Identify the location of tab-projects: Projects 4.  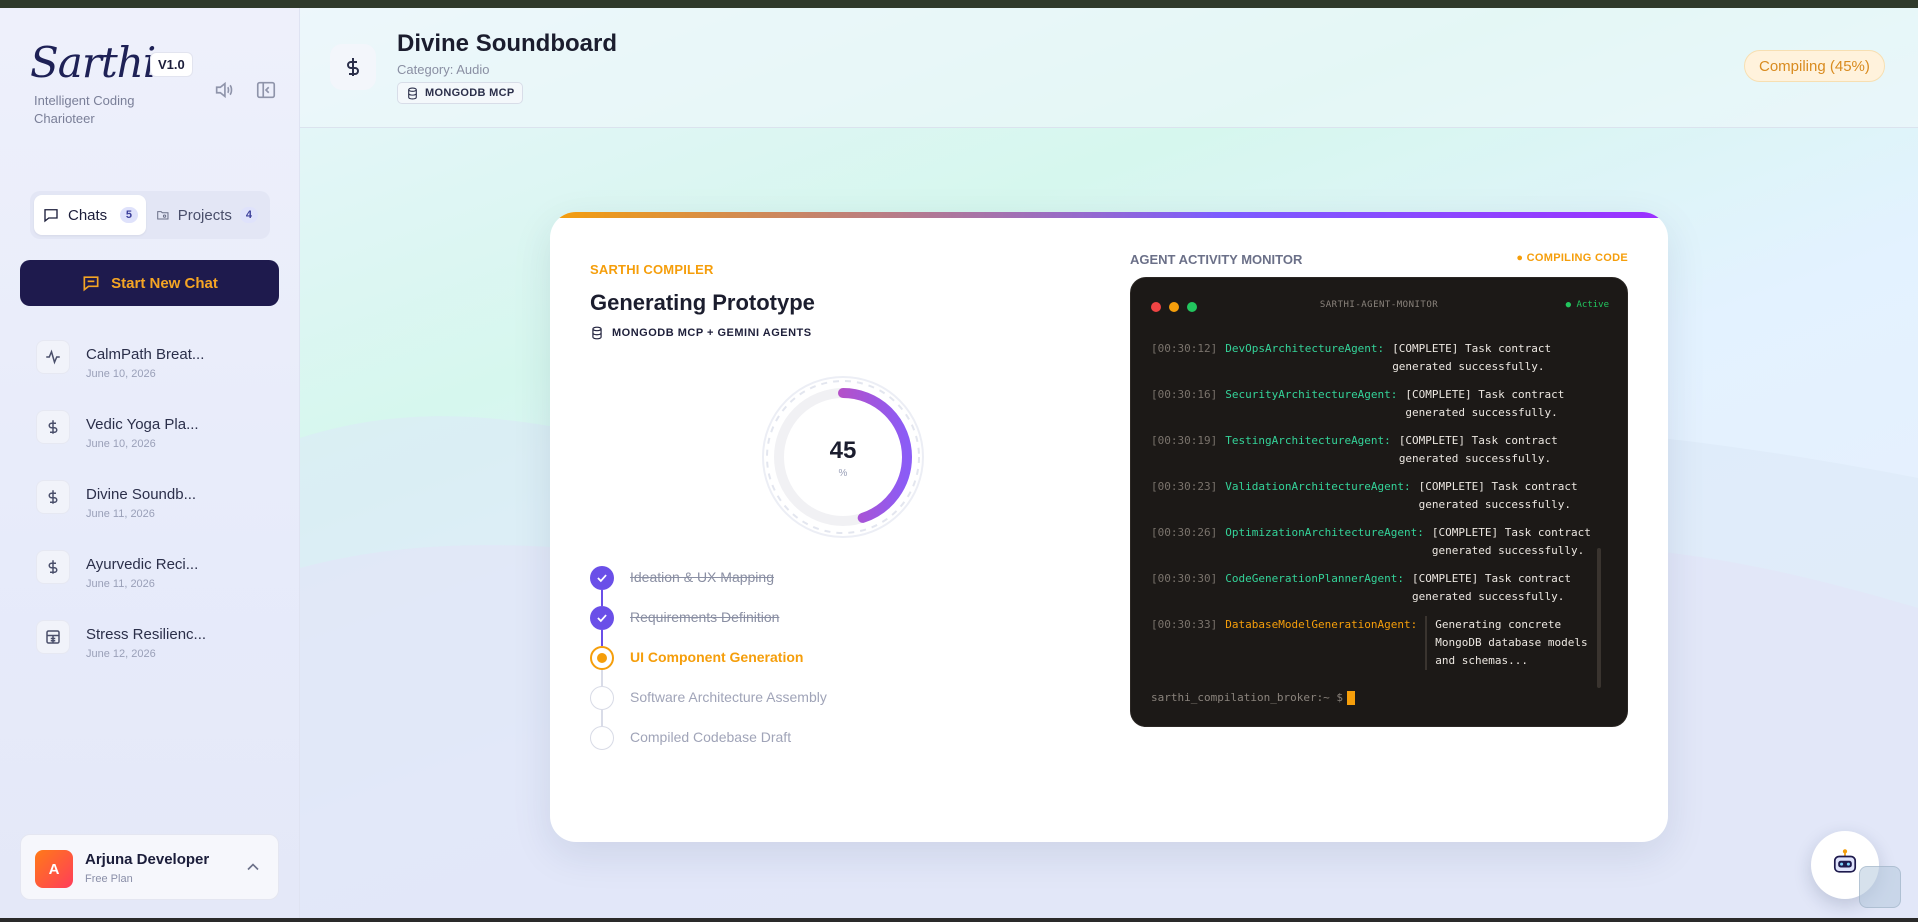
(207, 215).